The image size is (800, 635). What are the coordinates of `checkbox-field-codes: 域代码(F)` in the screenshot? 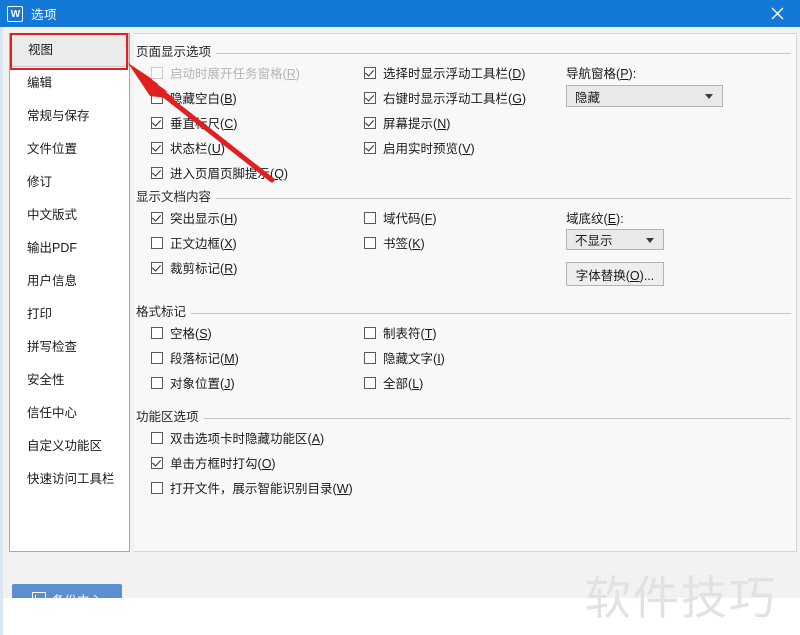 It's located at (400, 217).